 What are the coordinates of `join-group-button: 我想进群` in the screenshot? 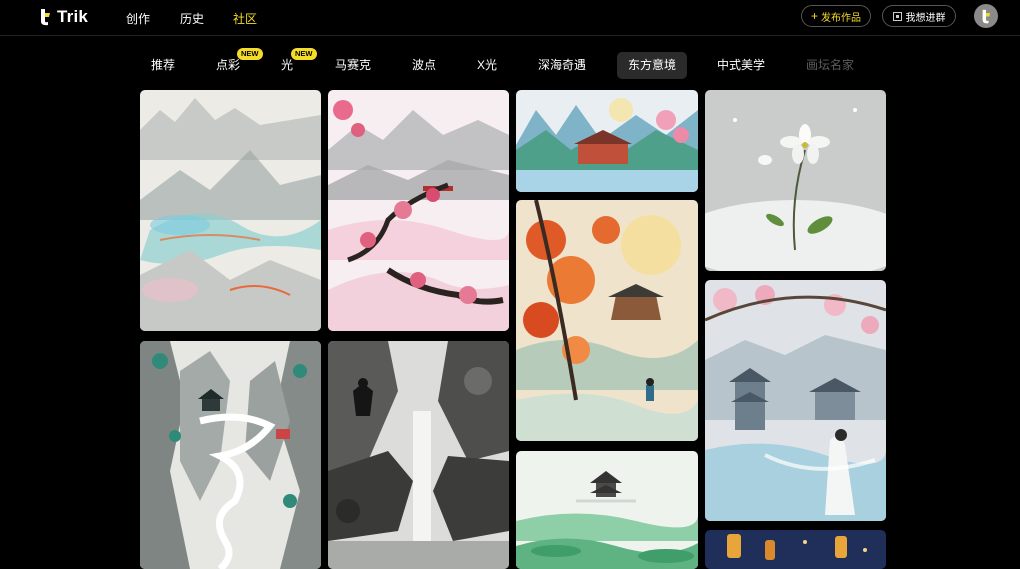 It's located at (919, 16).